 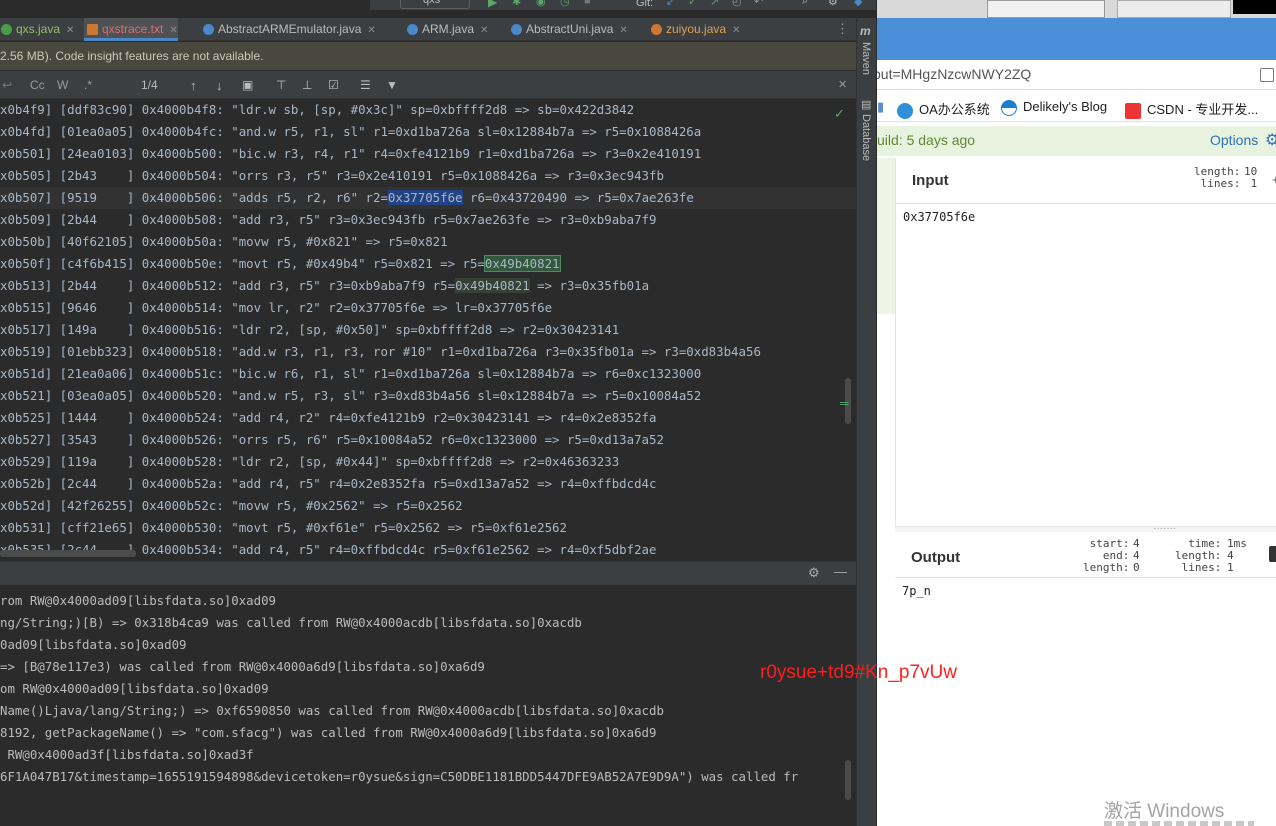 What do you see at coordinates (428, 85) in the screenshot?
I see `find-bar: ↩ Cc W .* 1/4 ↑ ↓ ▣ ⊤ ⊥ ☑ ☰ ▼ ✕` at bounding box center [428, 85].